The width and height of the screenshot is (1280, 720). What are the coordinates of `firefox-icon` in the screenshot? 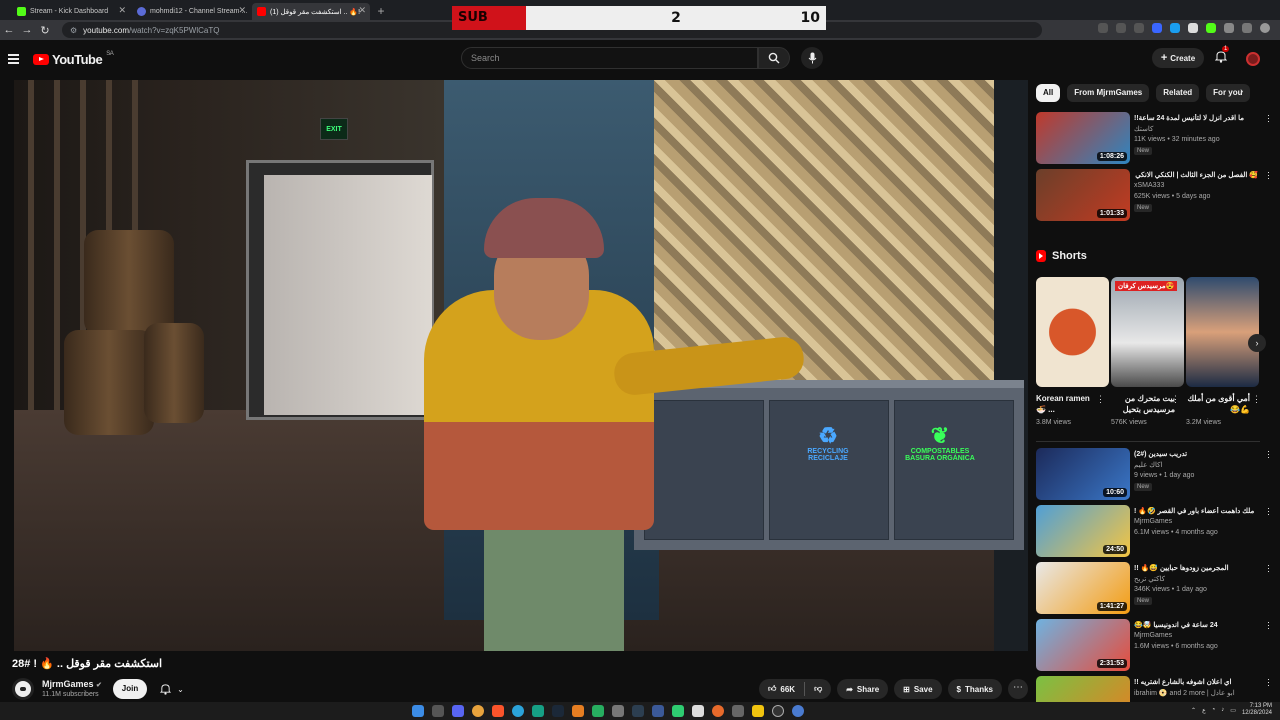 It's located at (718, 711).